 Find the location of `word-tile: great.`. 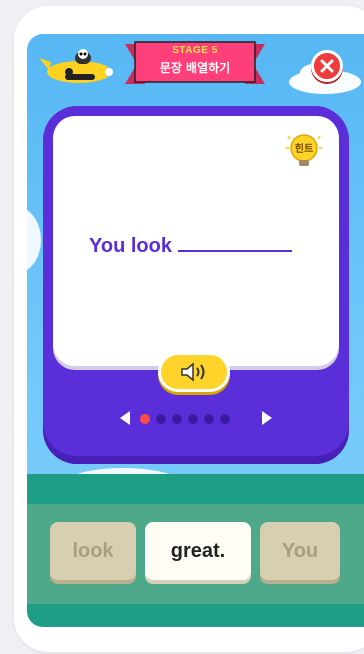

word-tile: great. is located at coordinates (198, 551).